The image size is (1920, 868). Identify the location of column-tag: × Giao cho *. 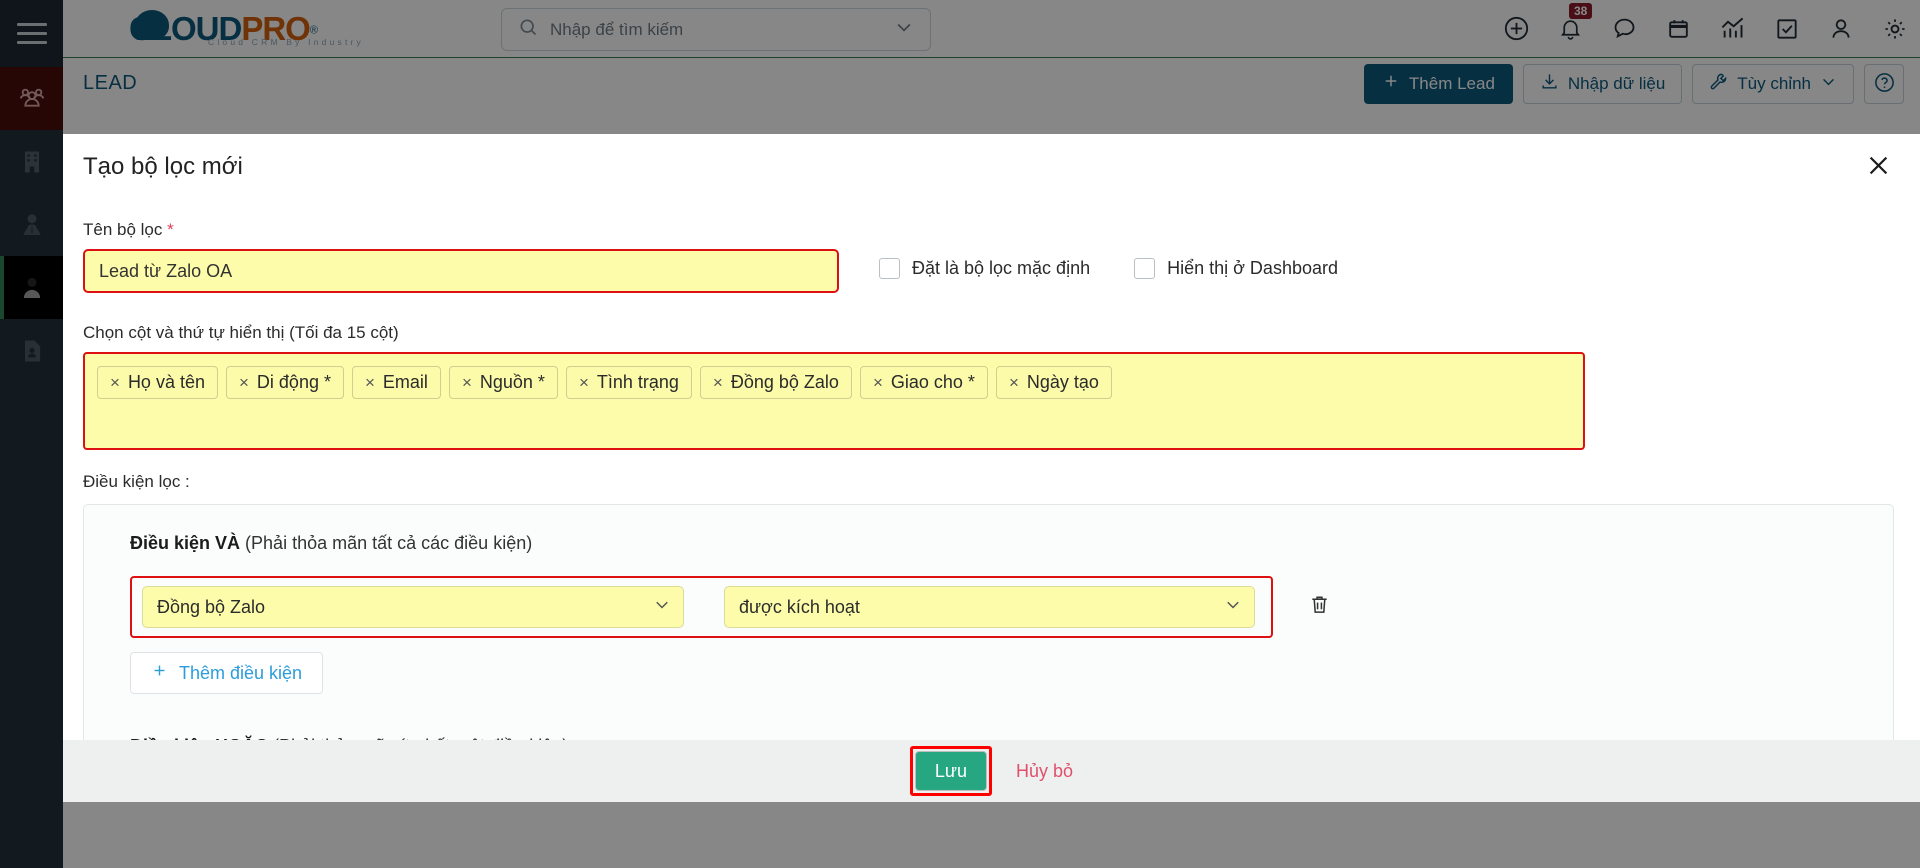
(923, 382).